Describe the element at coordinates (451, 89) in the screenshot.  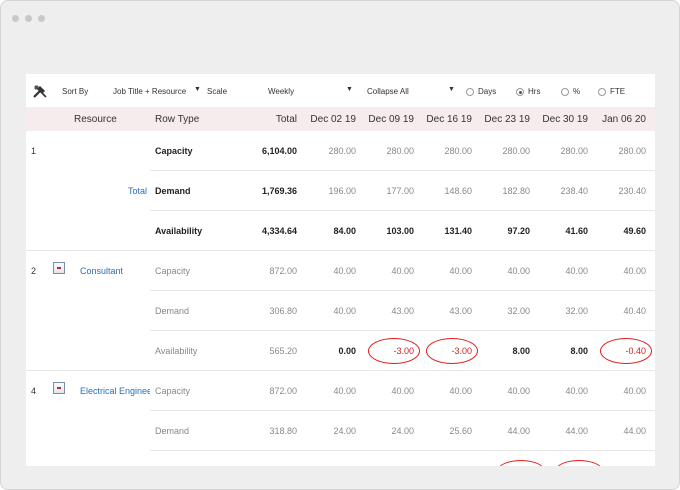
I see `collapse-chevron-down-icon: ▼` at that location.